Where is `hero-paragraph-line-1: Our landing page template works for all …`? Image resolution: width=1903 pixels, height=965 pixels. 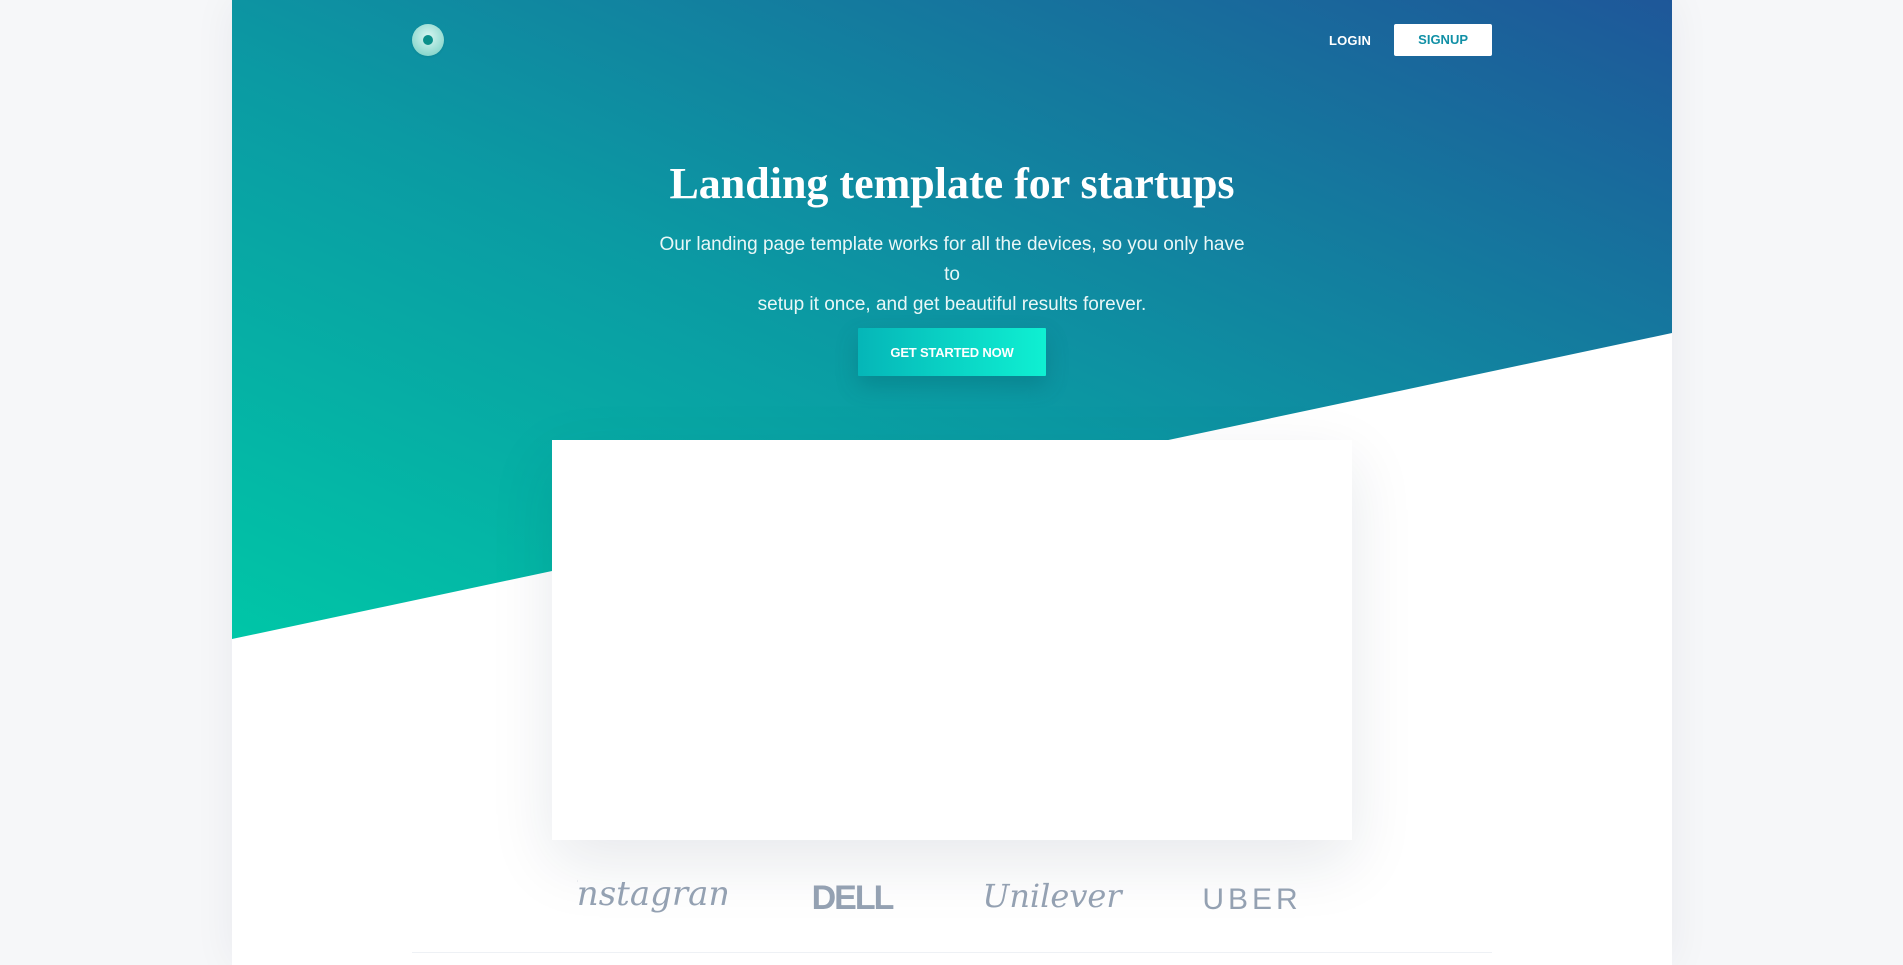 hero-paragraph-line-1: Our landing page template works for all … is located at coordinates (952, 259).